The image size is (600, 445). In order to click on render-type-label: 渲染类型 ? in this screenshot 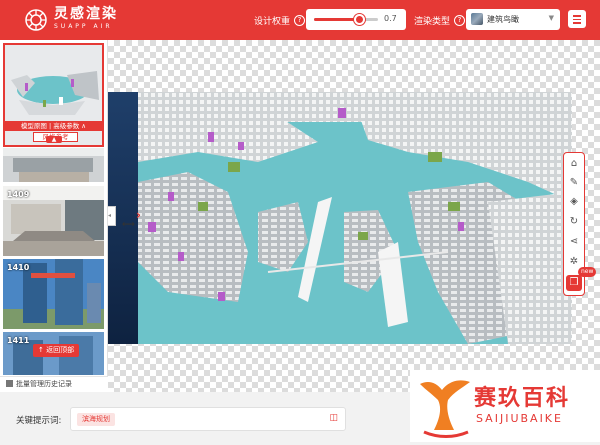, I will do `click(440, 20)`.